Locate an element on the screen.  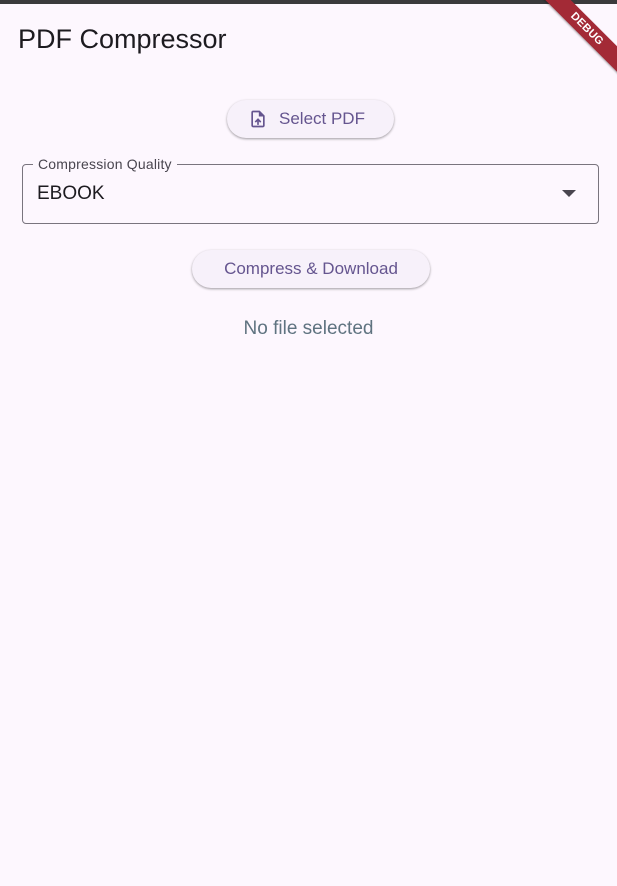
compress-download-button: Compress & Download is located at coordinates (311, 269).